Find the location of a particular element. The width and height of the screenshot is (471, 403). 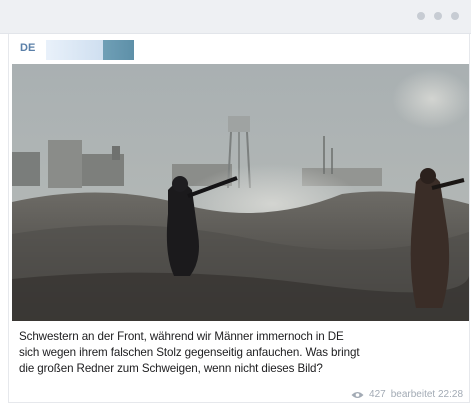

edited-timestamp: bearbeitet 22:28 is located at coordinates (426, 394).